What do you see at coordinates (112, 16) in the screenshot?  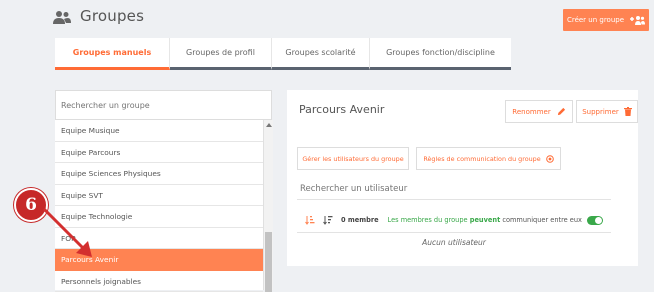 I see `page-title: Groupes` at bounding box center [112, 16].